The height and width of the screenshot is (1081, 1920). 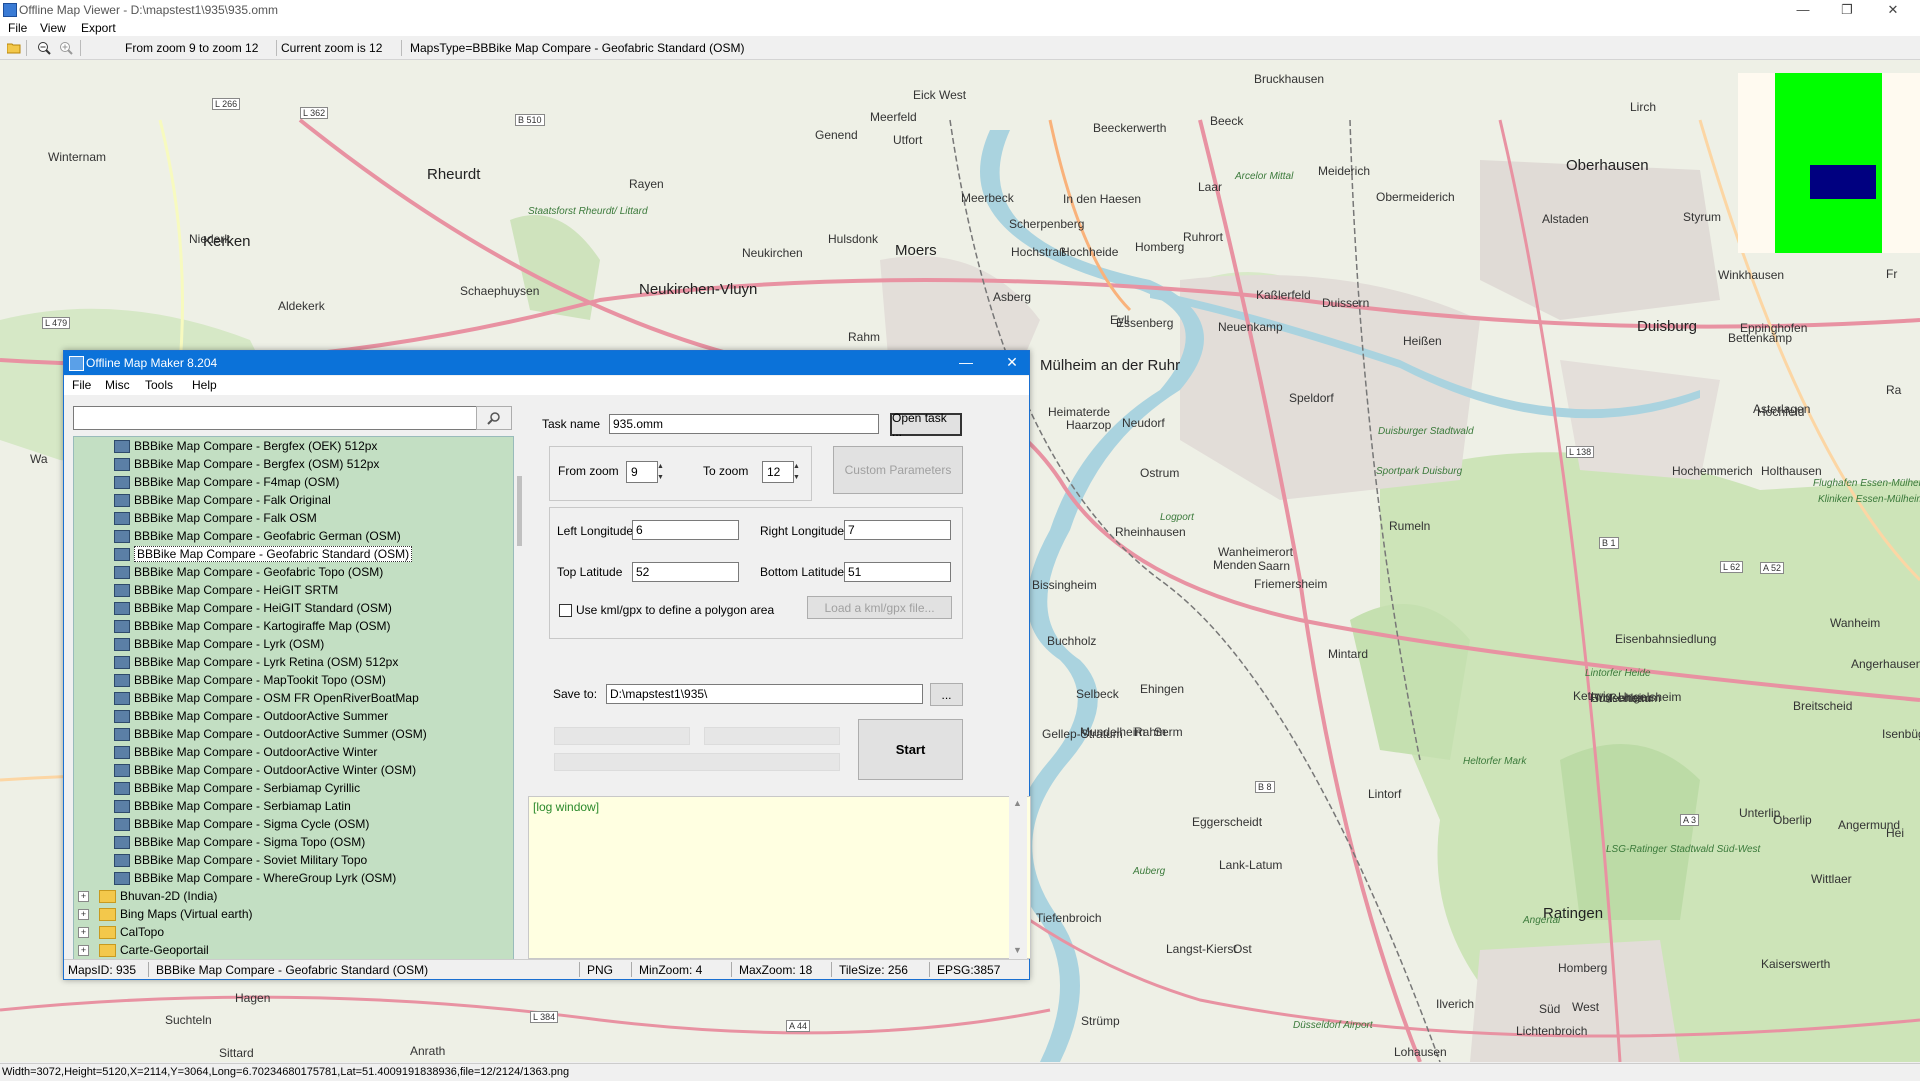 I want to click on tree-item: BBBike Map Compare - Falk Original, so click(x=222, y=500).